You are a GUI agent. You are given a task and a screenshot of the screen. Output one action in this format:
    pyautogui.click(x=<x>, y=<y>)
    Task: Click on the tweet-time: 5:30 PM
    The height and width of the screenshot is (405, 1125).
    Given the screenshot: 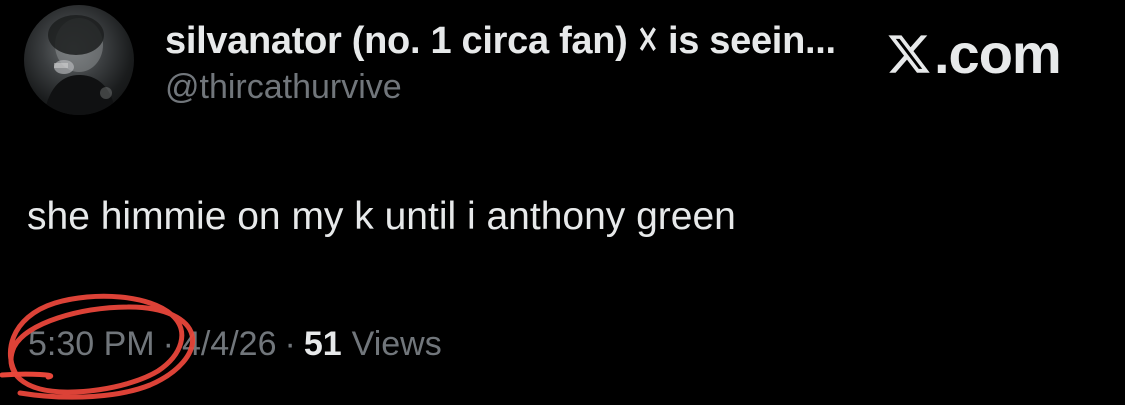 What is the action you would take?
    pyautogui.click(x=91, y=344)
    